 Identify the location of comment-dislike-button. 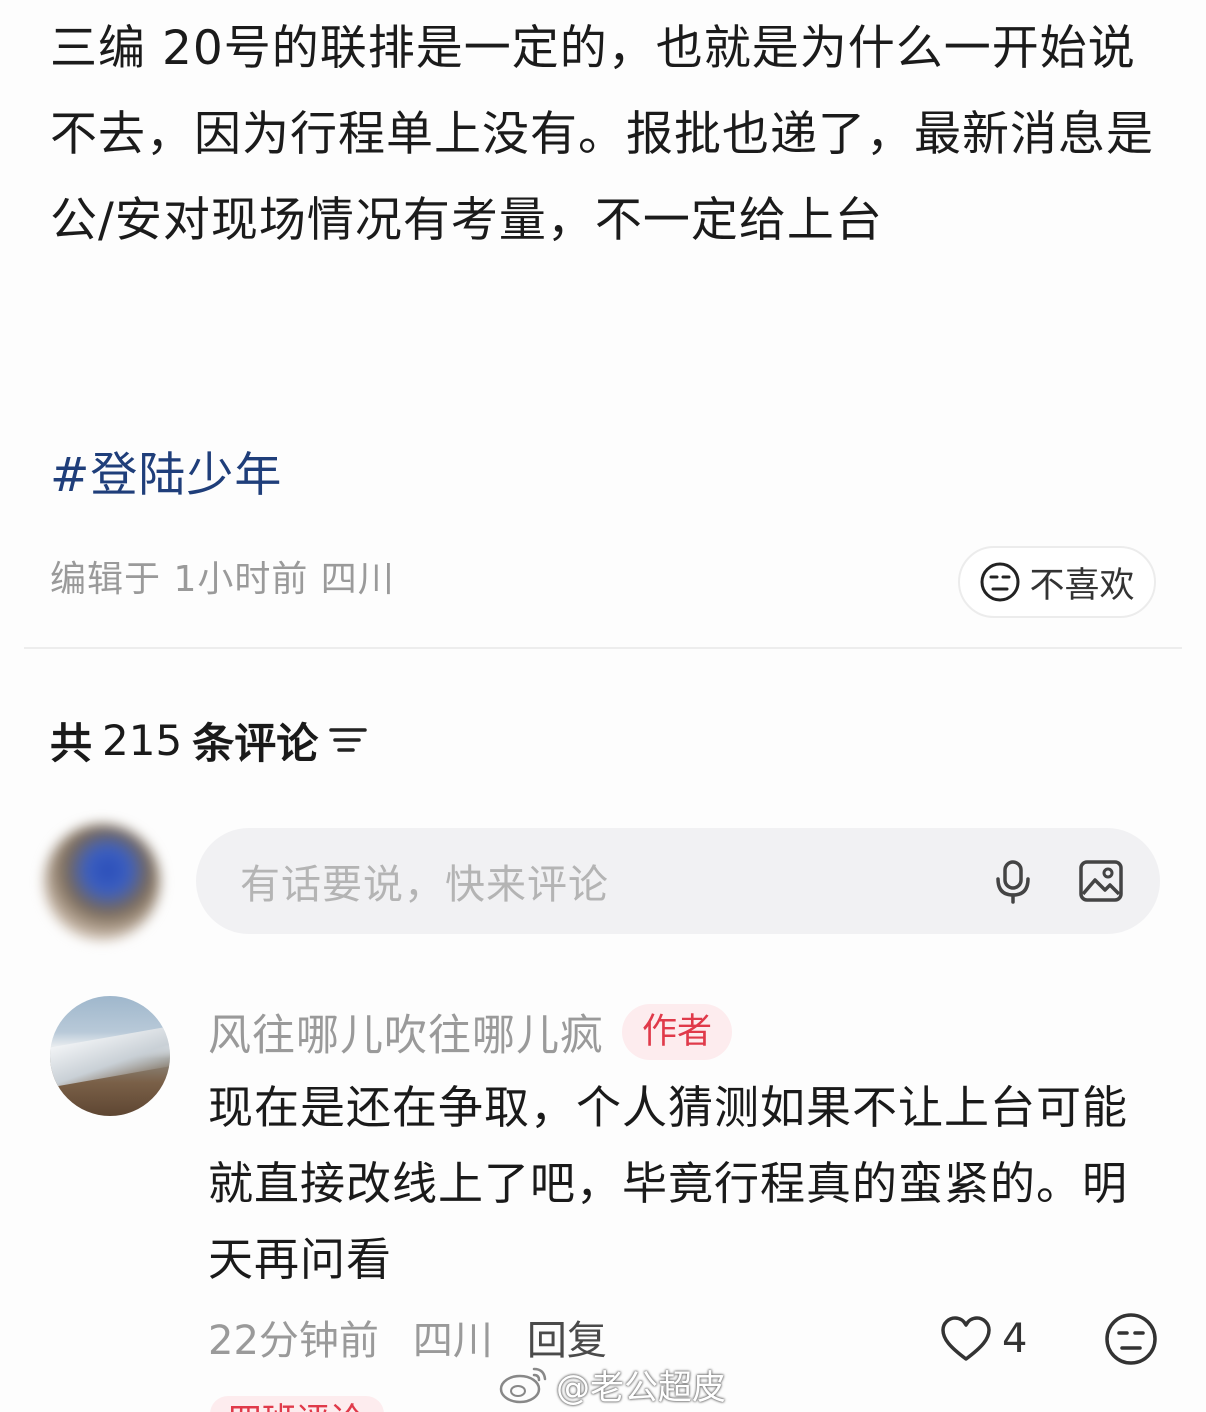
(1131, 1339).